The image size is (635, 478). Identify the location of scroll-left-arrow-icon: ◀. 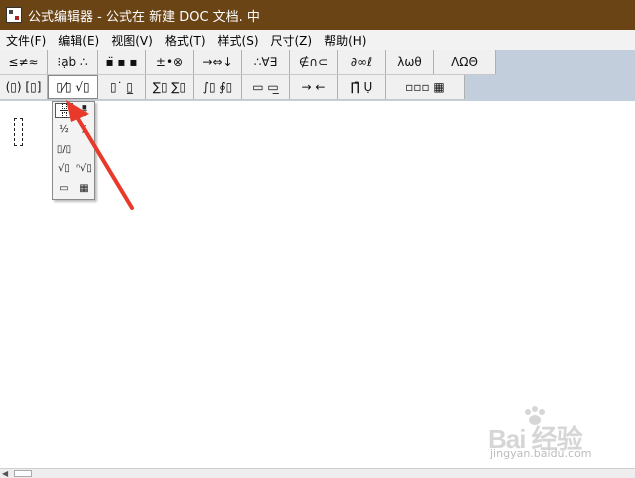
(5, 474).